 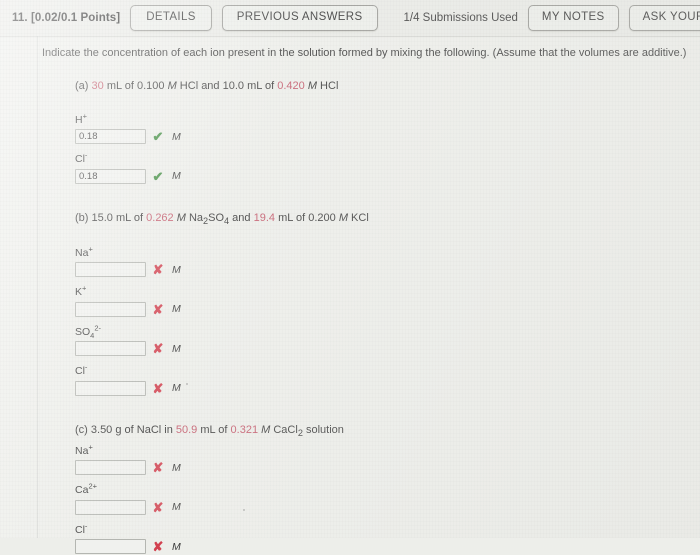 I want to click on part-c-text-3: solution, so click(x=323, y=429).